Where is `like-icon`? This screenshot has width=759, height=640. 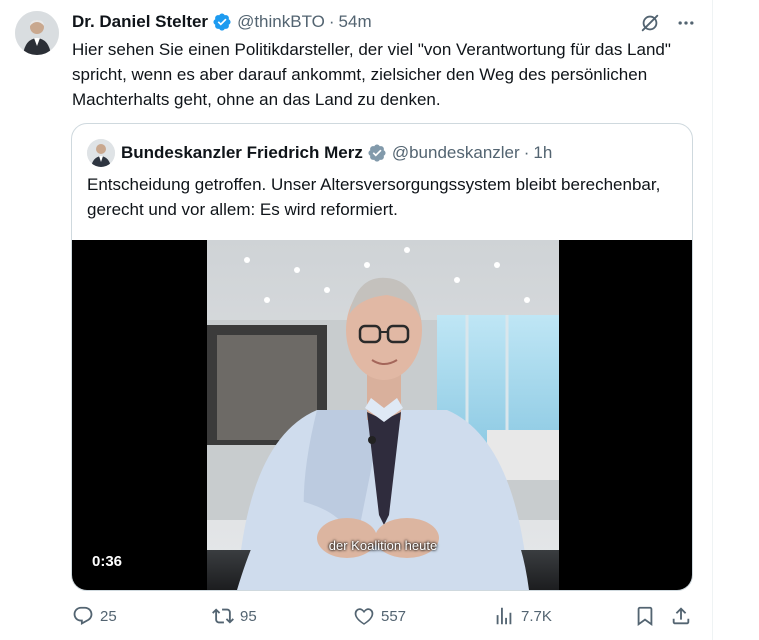
like-icon is located at coordinates (364, 616).